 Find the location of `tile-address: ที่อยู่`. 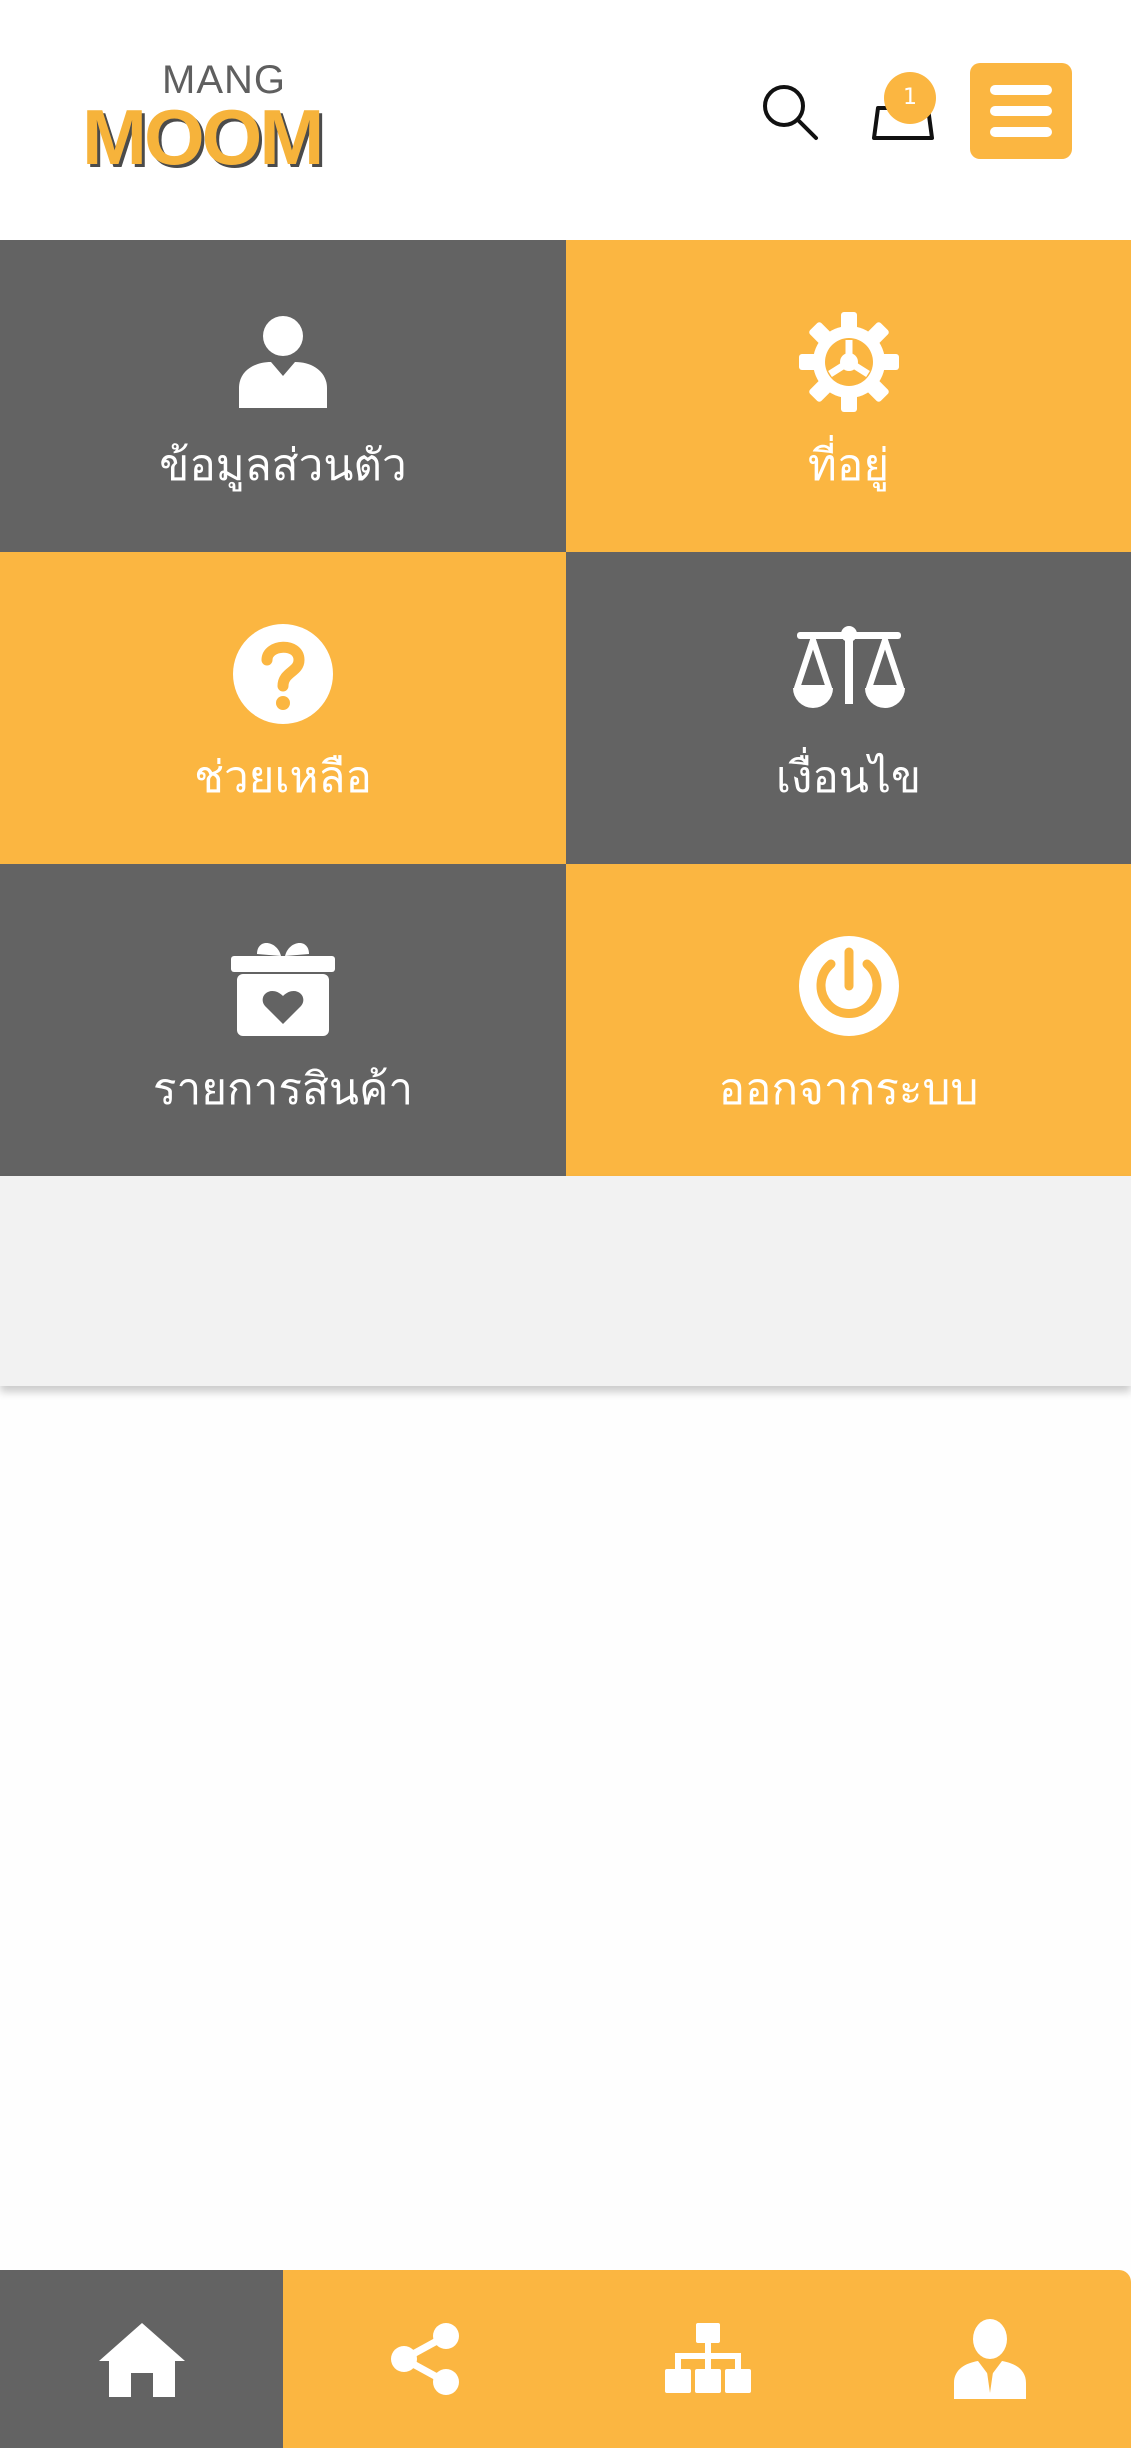

tile-address: ที่อยู่ is located at coordinates (848, 396).